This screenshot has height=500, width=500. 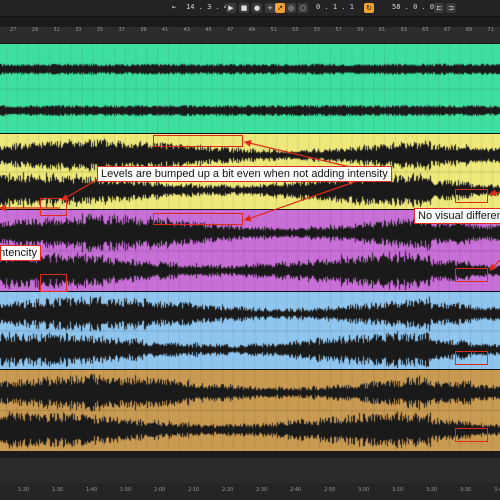 What do you see at coordinates (457, 216) in the screenshot?
I see `annotation-note-no-visual: No visual difference` at bounding box center [457, 216].